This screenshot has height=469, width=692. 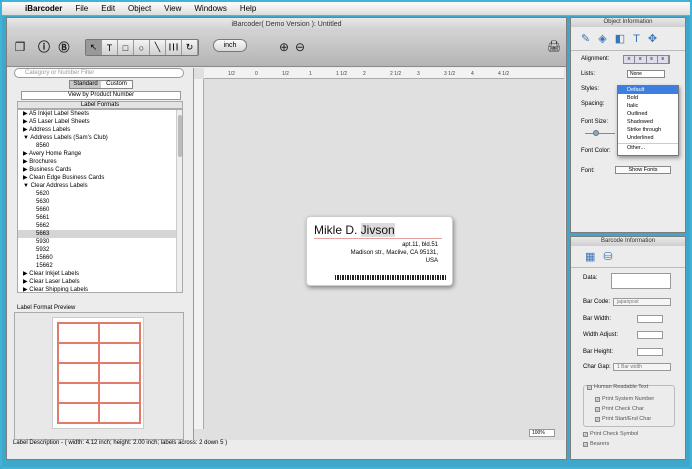 What do you see at coordinates (648, 114) in the screenshot?
I see `style-outlined: Outlined` at bounding box center [648, 114].